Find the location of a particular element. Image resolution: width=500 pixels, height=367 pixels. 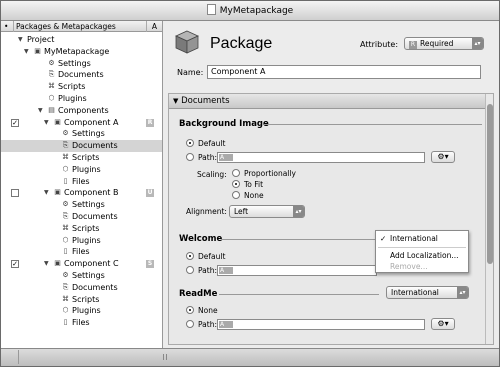

attribute-popup: R Required ▴▾ is located at coordinates (444, 43).